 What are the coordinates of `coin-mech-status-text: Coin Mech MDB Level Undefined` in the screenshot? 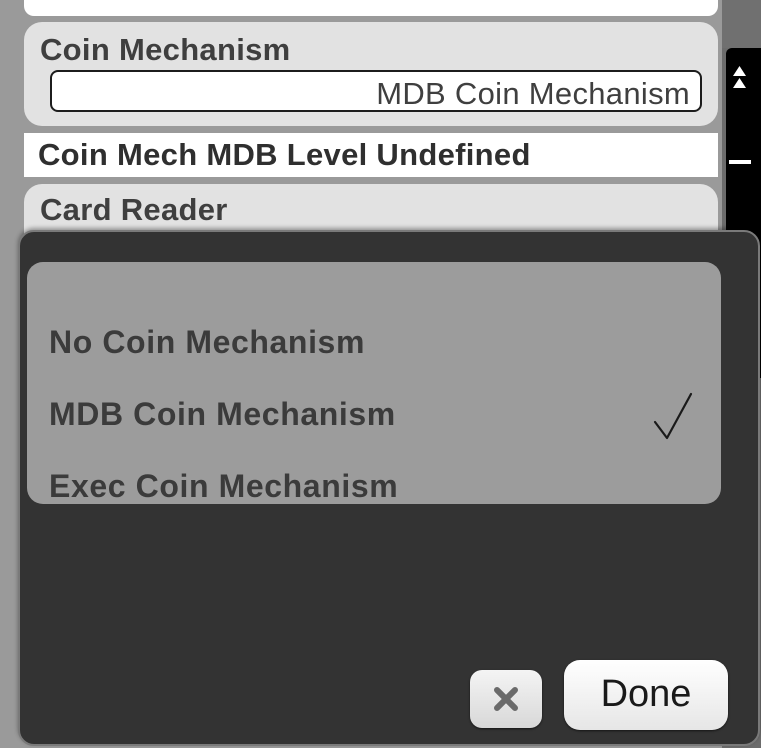 It's located at (284, 154).